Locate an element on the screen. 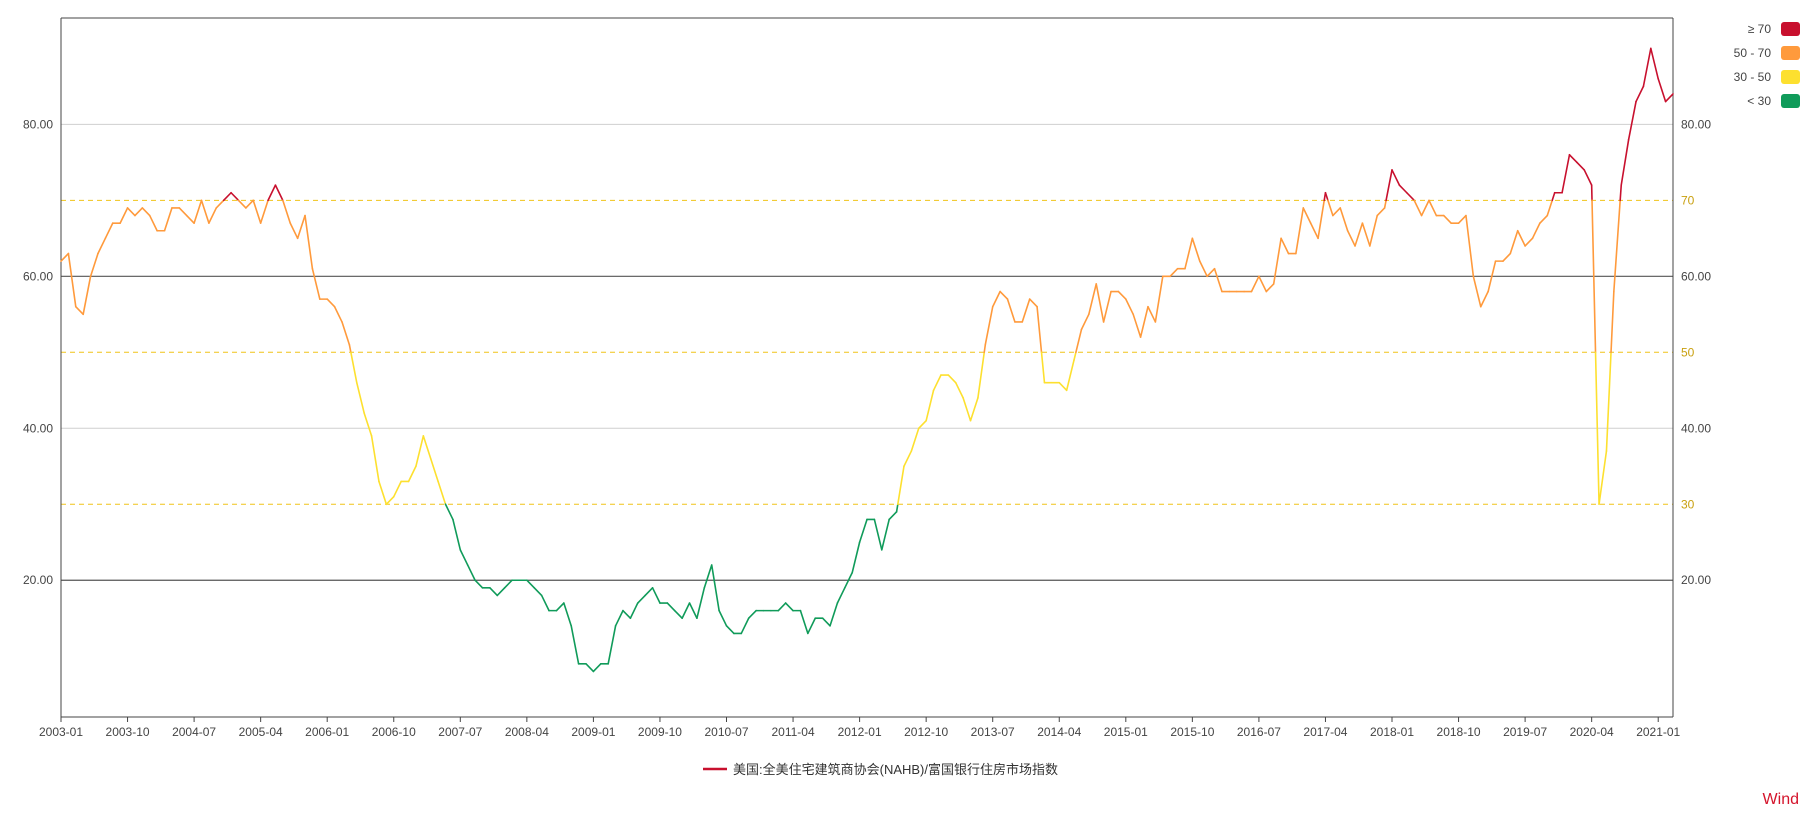  range-legend-item: 30 - 50 is located at coordinates (1767, 77).